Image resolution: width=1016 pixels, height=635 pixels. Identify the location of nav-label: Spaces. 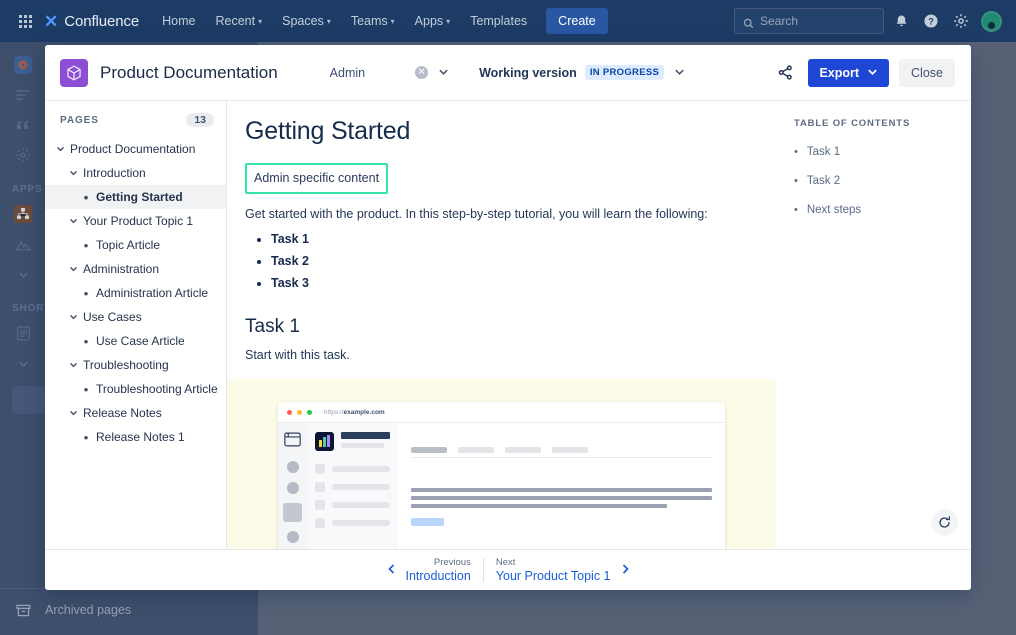
(303, 21).